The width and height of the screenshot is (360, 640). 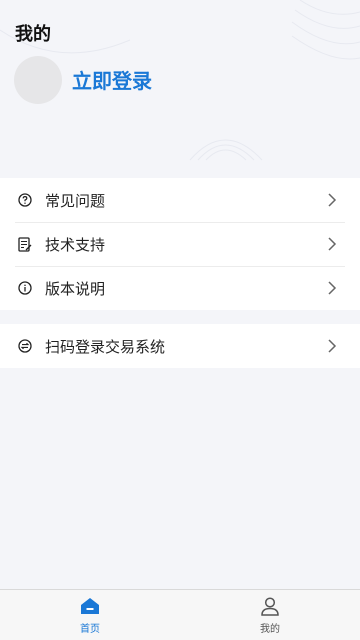 I want to click on avatar, so click(x=38, y=80).